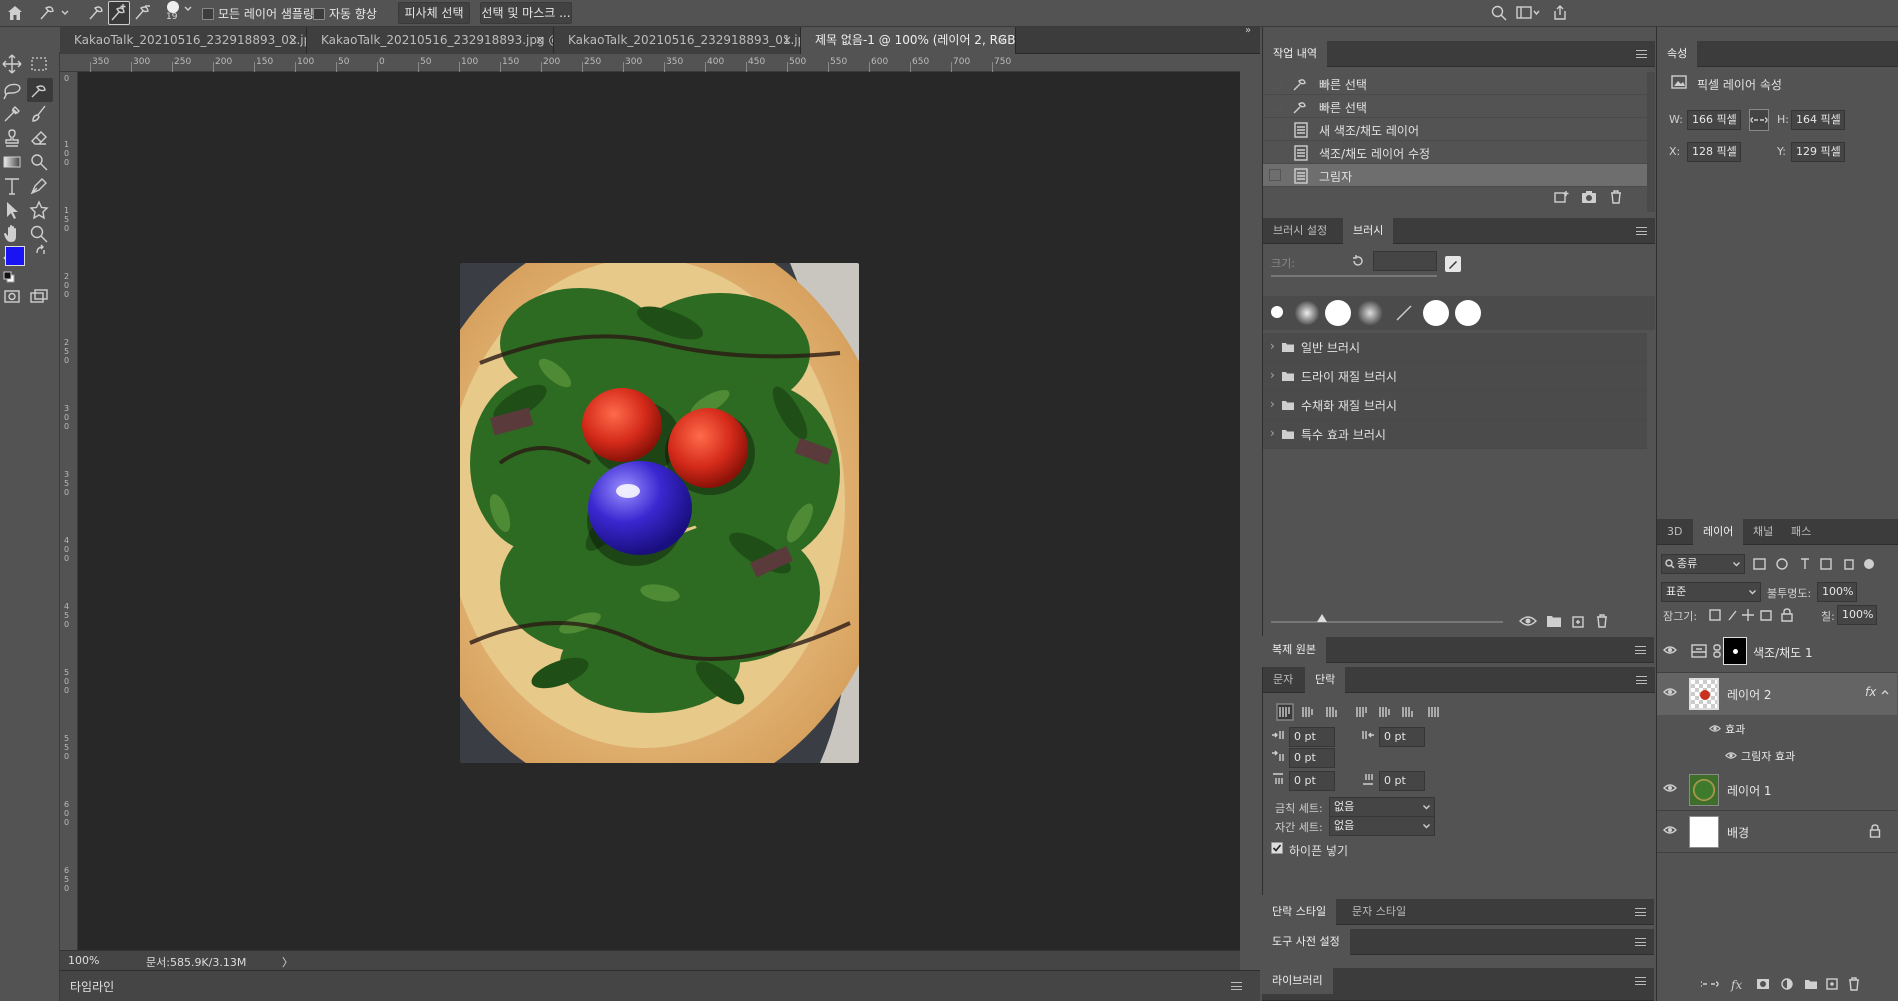  What do you see at coordinates (54, 13) in the screenshot?
I see `tool-preset-picker` at bounding box center [54, 13].